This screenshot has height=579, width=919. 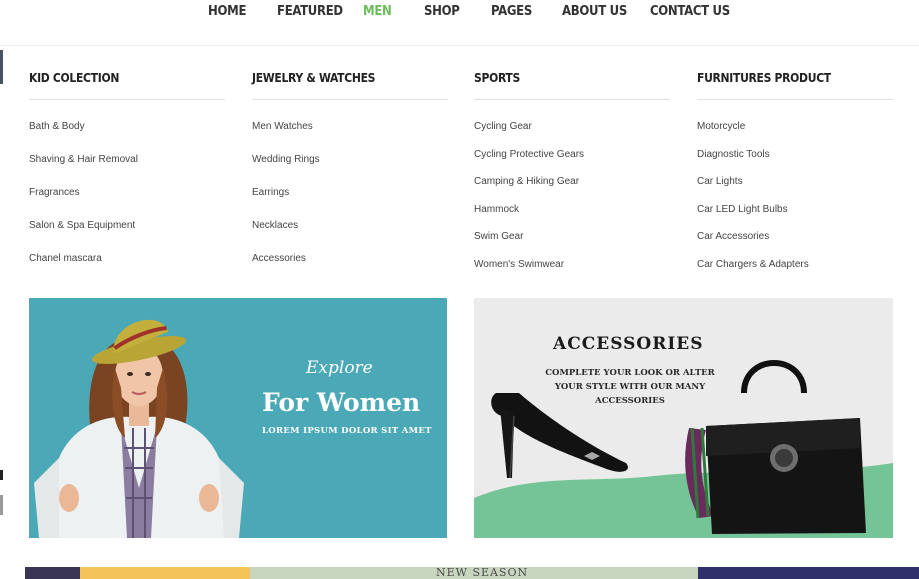 What do you see at coordinates (496, 209) in the screenshot?
I see `menu-link: Hammock` at bounding box center [496, 209].